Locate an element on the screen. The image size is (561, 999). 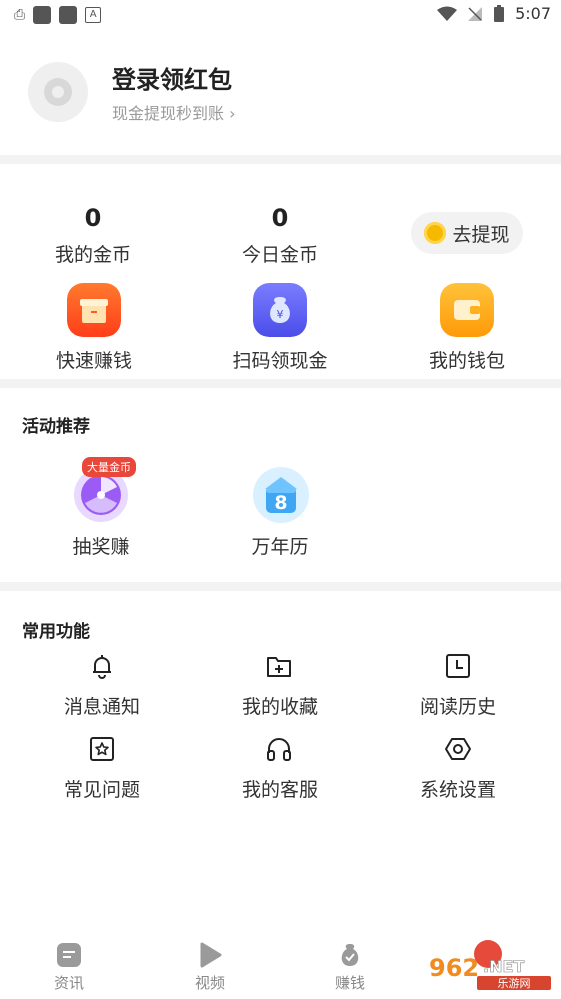
wallet-button is located at coordinates (467, 312).